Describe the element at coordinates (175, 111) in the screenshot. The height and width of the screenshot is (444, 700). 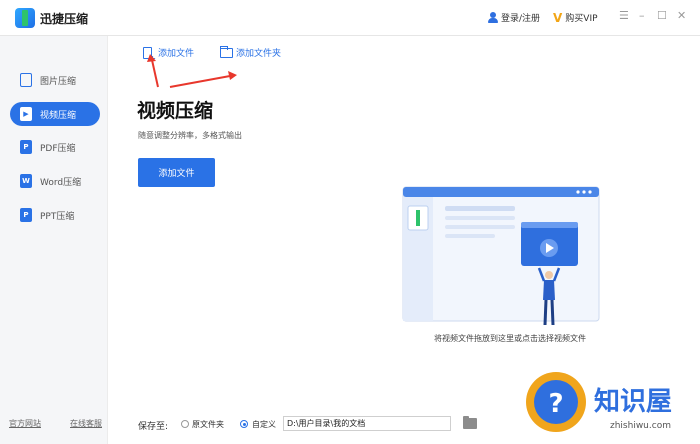
I see `page-title: 视频压缩` at that location.